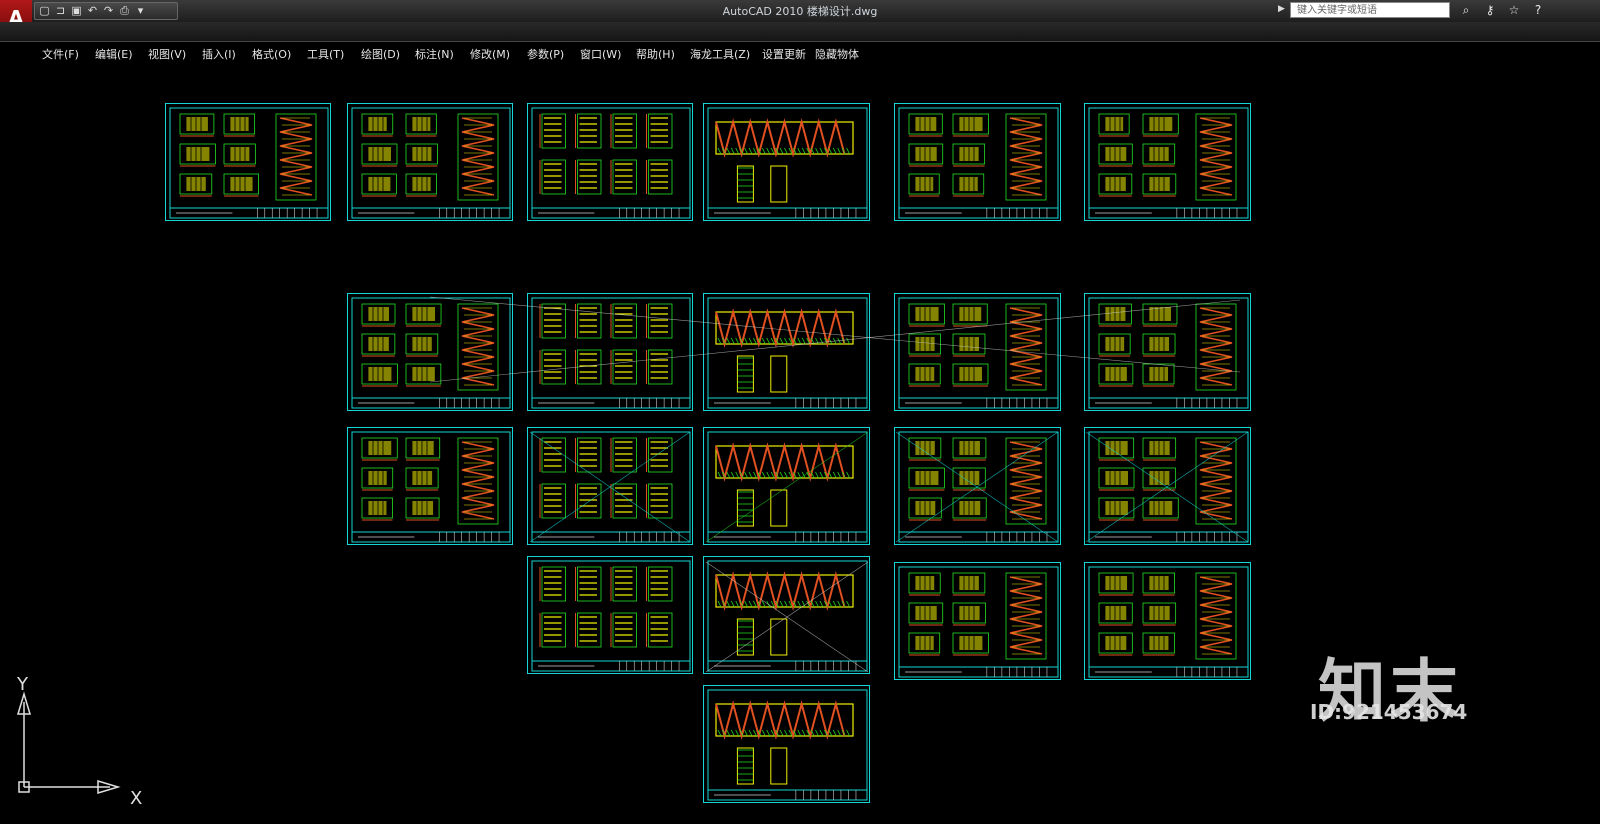 The height and width of the screenshot is (824, 1600). Describe the element at coordinates (68, 743) in the screenshot. I see `ucs-icon` at that location.